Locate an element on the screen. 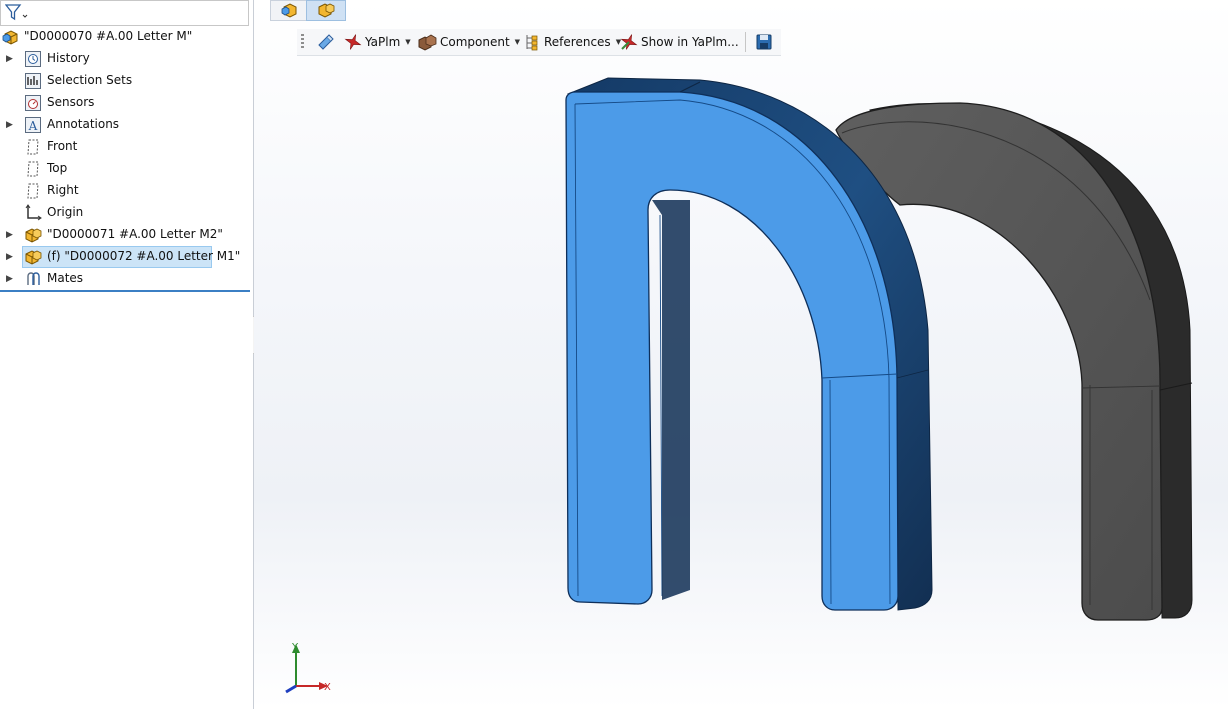 The image size is (1228, 709). tree-item-label: History is located at coordinates (68, 58).